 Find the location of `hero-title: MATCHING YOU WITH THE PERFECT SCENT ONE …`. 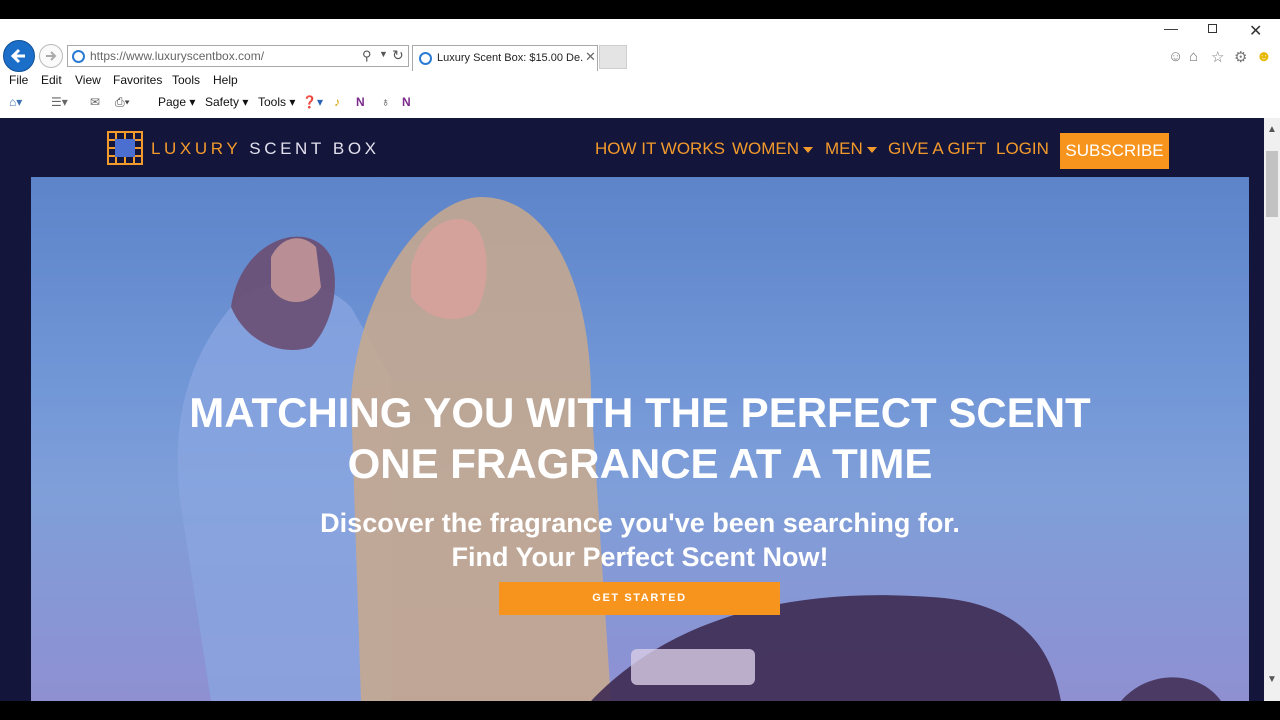

hero-title: MATCHING YOU WITH THE PERFECT SCENT ONE … is located at coordinates (640, 438).